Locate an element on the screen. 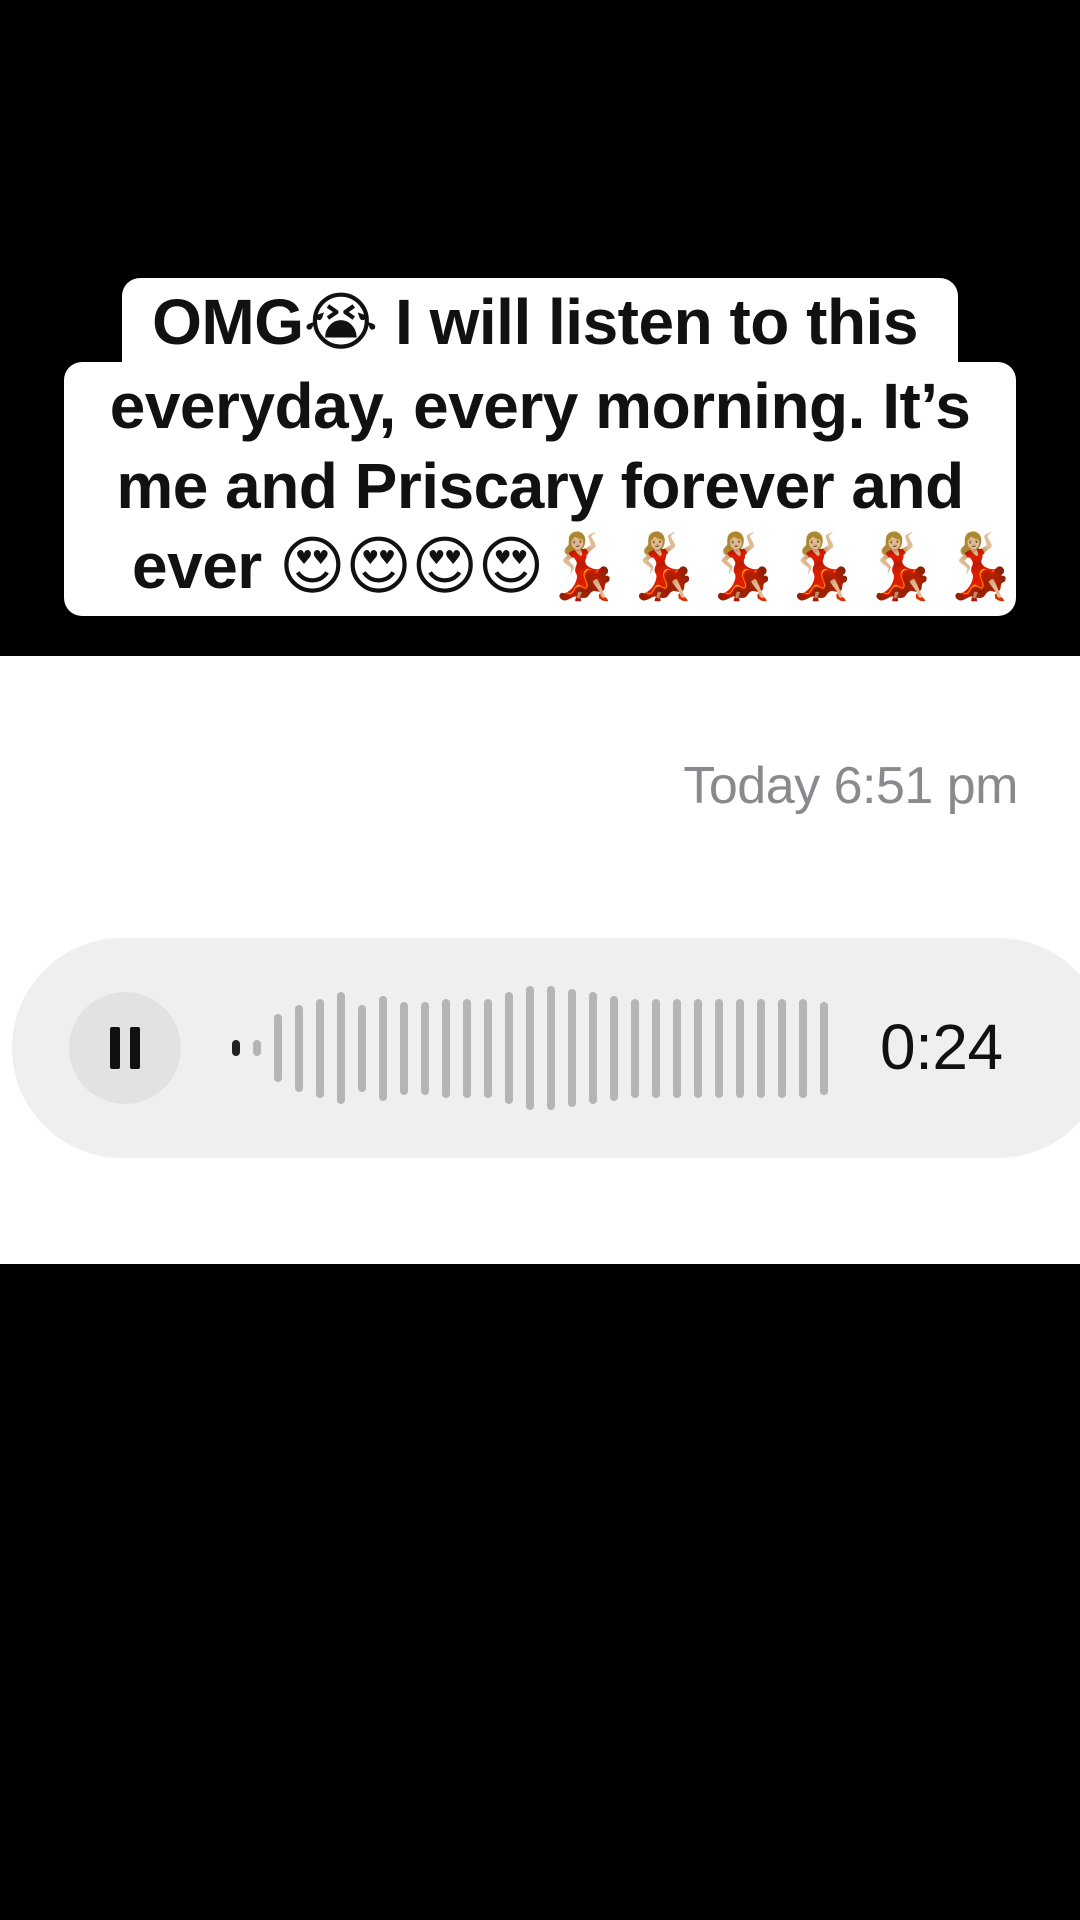 Image resolution: width=1080 pixels, height=1920 pixels. pause-icon is located at coordinates (125, 1048).